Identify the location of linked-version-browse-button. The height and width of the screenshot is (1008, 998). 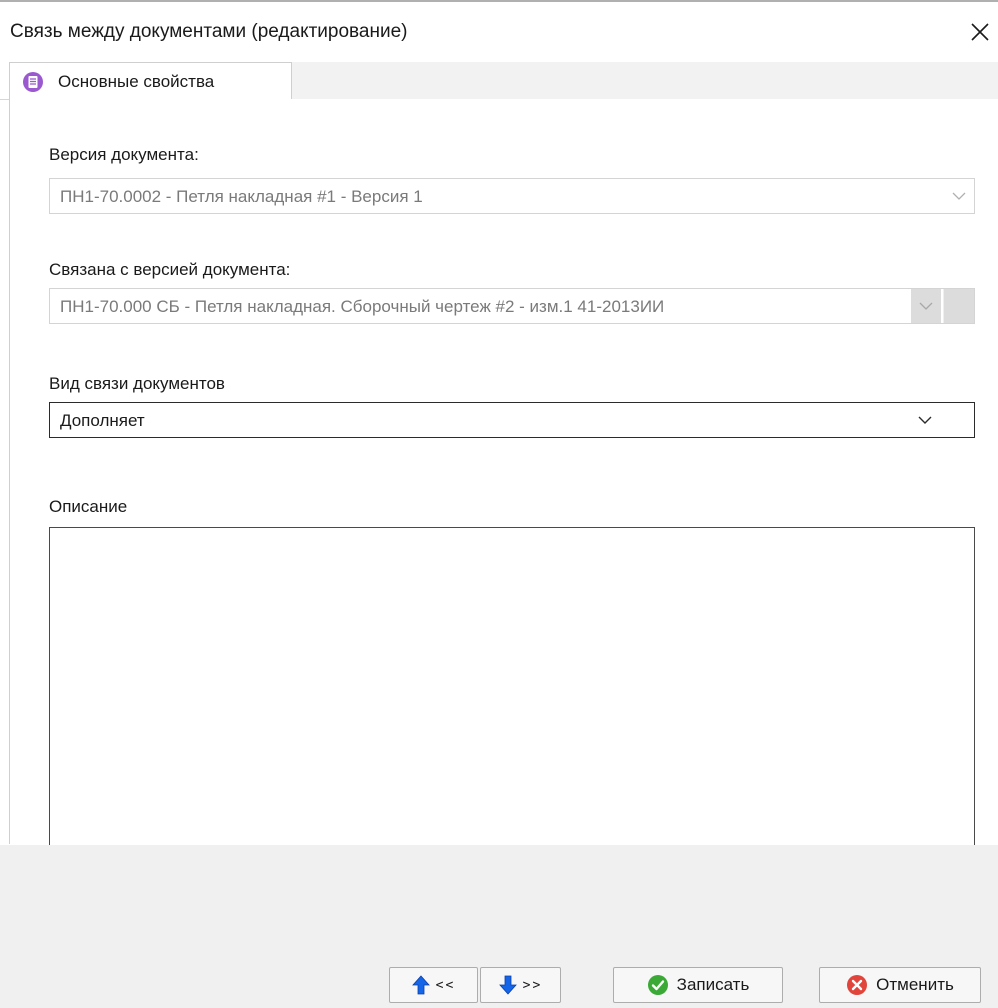
(958, 306).